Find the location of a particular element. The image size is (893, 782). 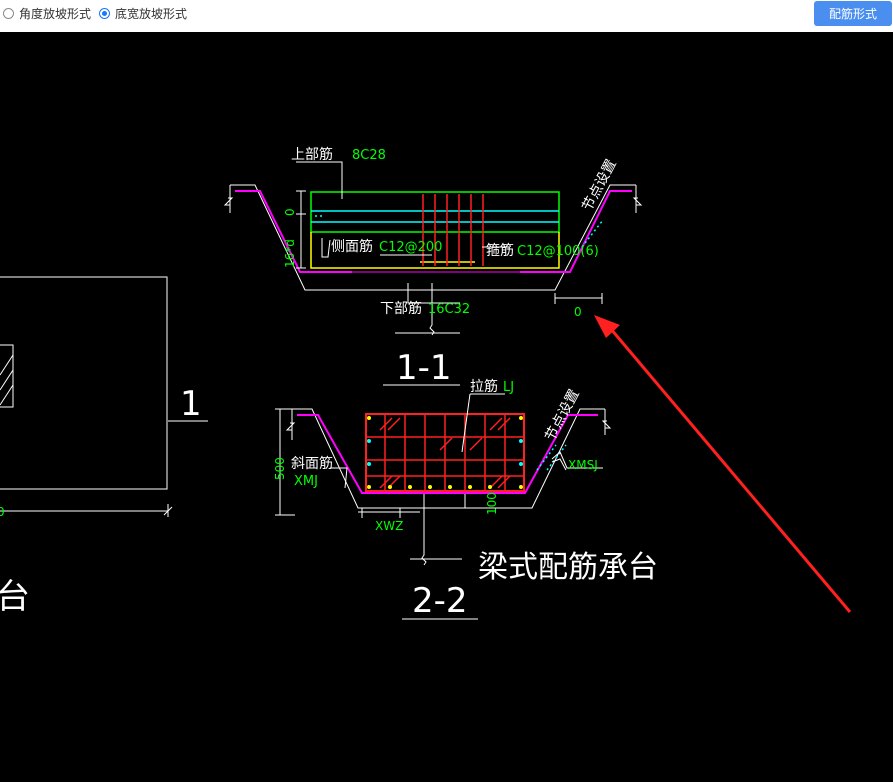

radio-width-slope: 底宽放坡形式 is located at coordinates (143, 13).